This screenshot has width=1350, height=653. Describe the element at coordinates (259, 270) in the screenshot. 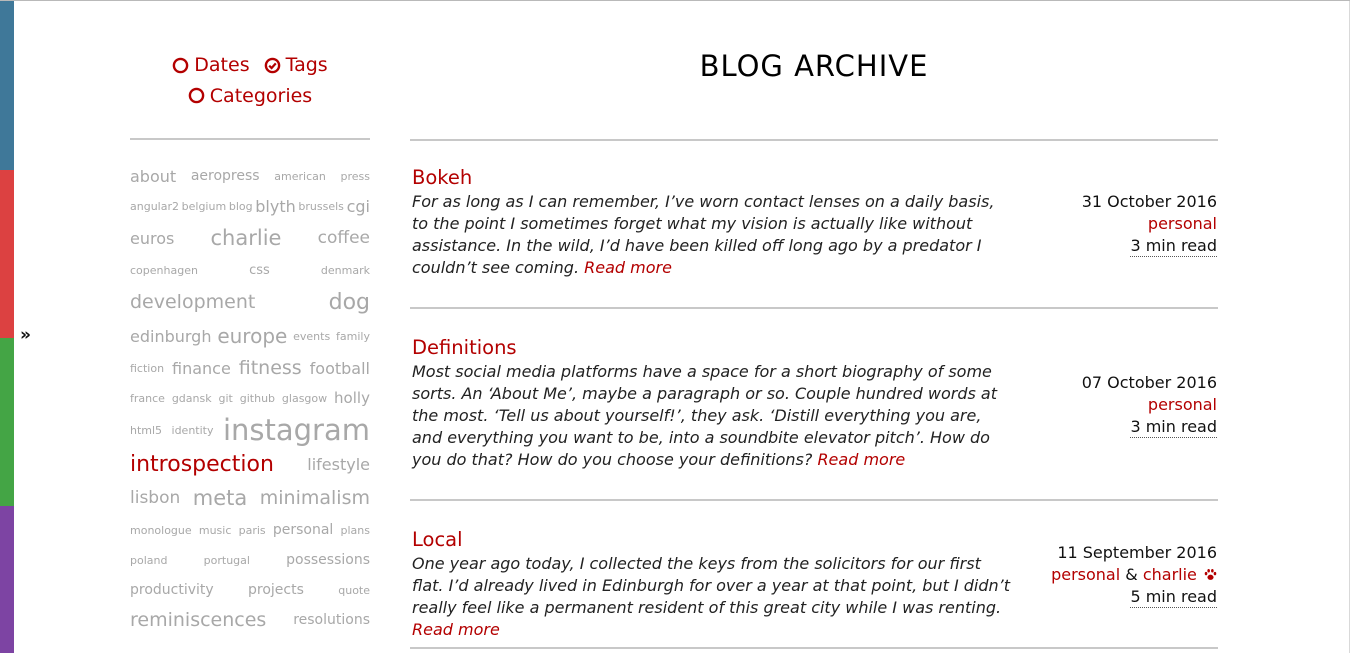

I see `tag-link-css: css` at that location.